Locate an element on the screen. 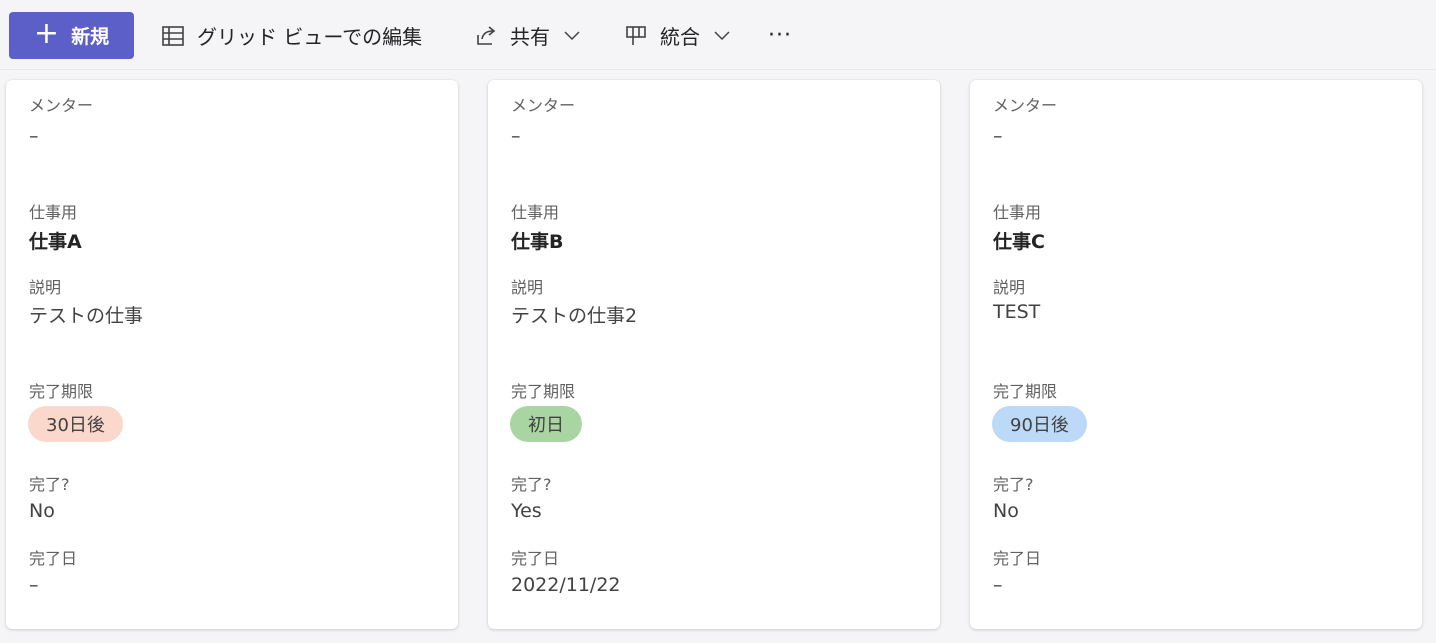 Image resolution: width=1436 pixels, height=643 pixels. share-button: 共有 is located at coordinates (527, 35).